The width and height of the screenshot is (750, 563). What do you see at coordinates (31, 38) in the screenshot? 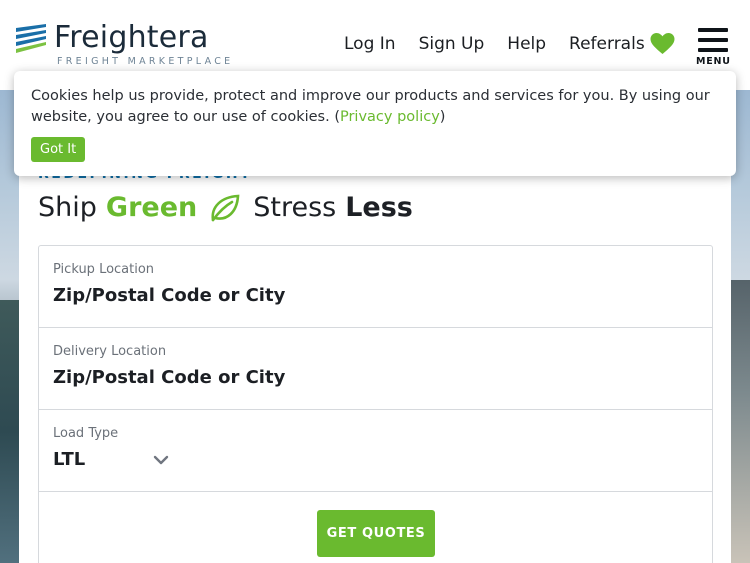
I see `logo-mark-icon` at bounding box center [31, 38].